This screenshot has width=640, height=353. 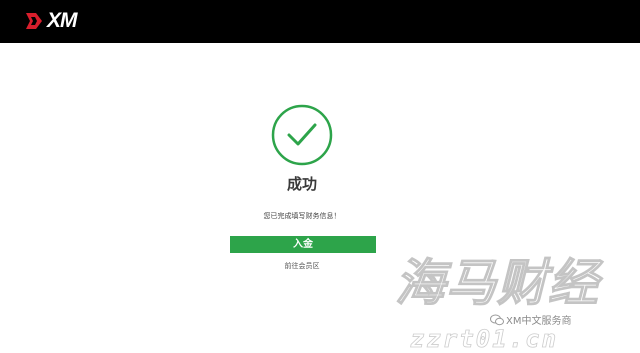 I want to click on deposit-button: 入金, so click(x=303, y=244).